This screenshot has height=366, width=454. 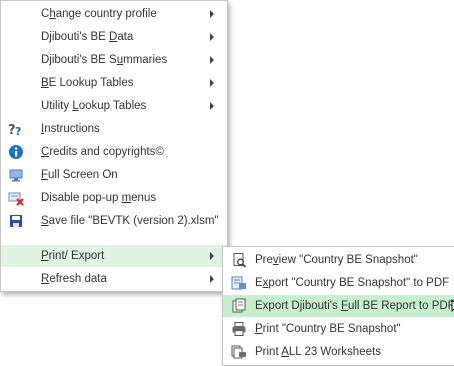 What do you see at coordinates (70, 129) in the screenshot?
I see `menu-item-label: Instructions` at bounding box center [70, 129].